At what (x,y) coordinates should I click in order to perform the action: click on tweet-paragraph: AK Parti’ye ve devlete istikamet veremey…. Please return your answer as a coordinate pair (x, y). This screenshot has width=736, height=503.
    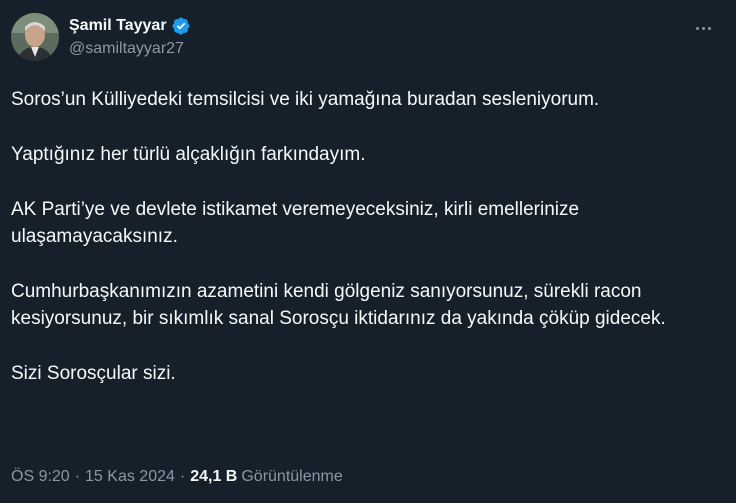
    Looking at the image, I should click on (295, 223).